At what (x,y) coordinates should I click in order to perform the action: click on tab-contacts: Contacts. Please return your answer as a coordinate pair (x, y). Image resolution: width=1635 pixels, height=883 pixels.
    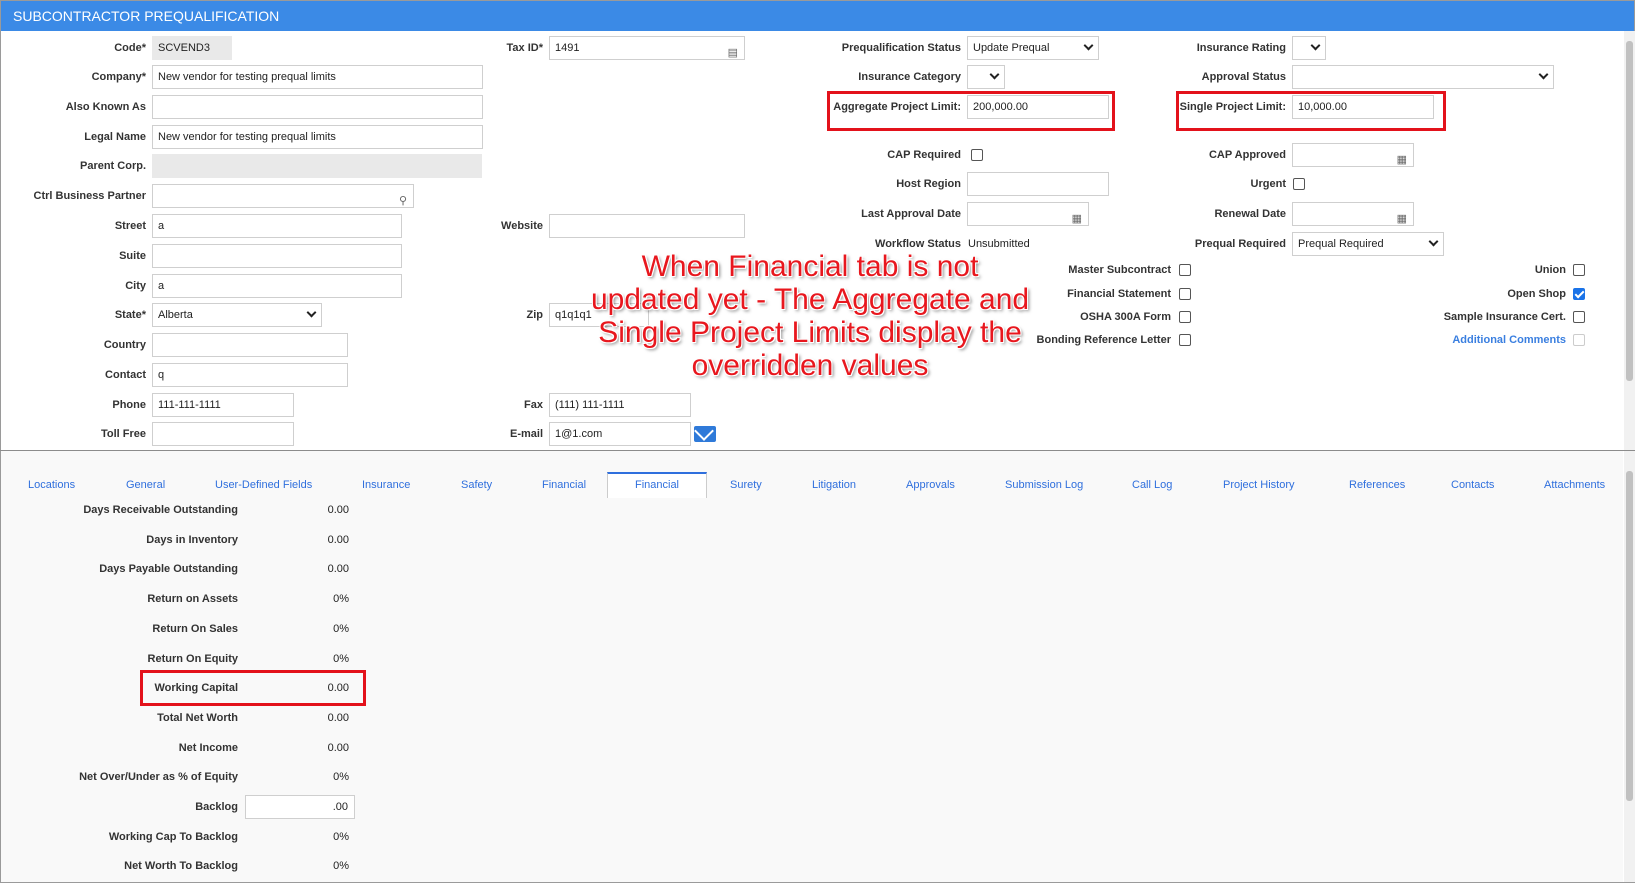
    Looking at the image, I should click on (1472, 485).